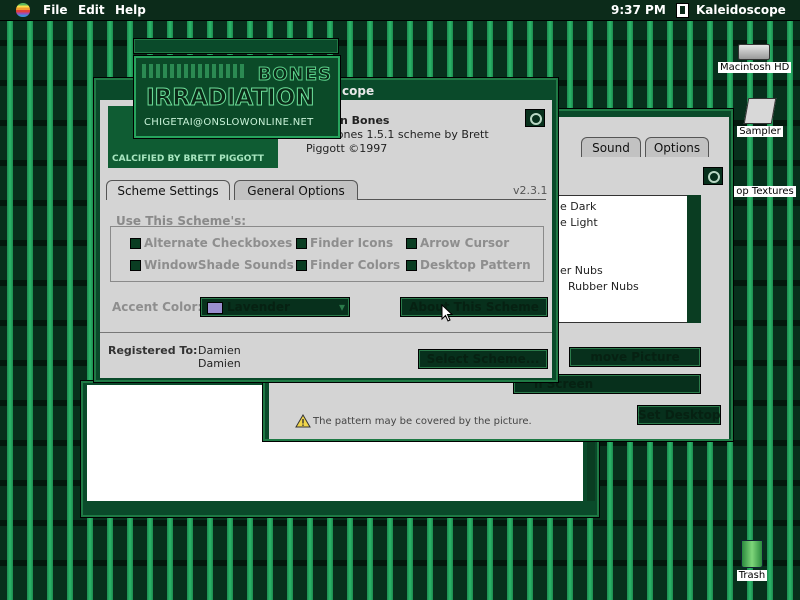  What do you see at coordinates (341, 307) in the screenshot?
I see `chevron-down-icon: ▾` at bounding box center [341, 307].